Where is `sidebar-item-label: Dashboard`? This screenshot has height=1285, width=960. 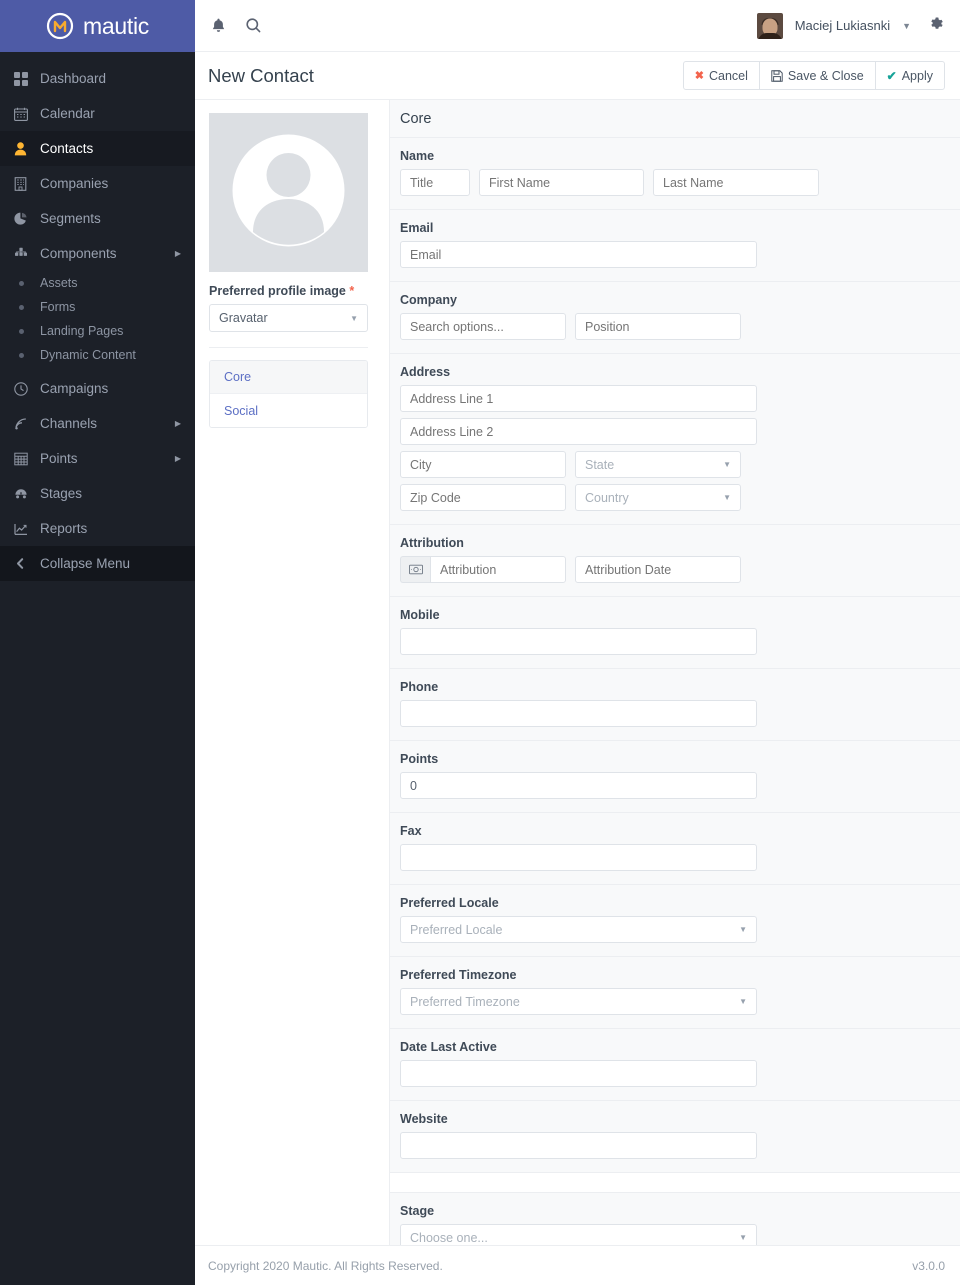 sidebar-item-label: Dashboard is located at coordinates (73, 78).